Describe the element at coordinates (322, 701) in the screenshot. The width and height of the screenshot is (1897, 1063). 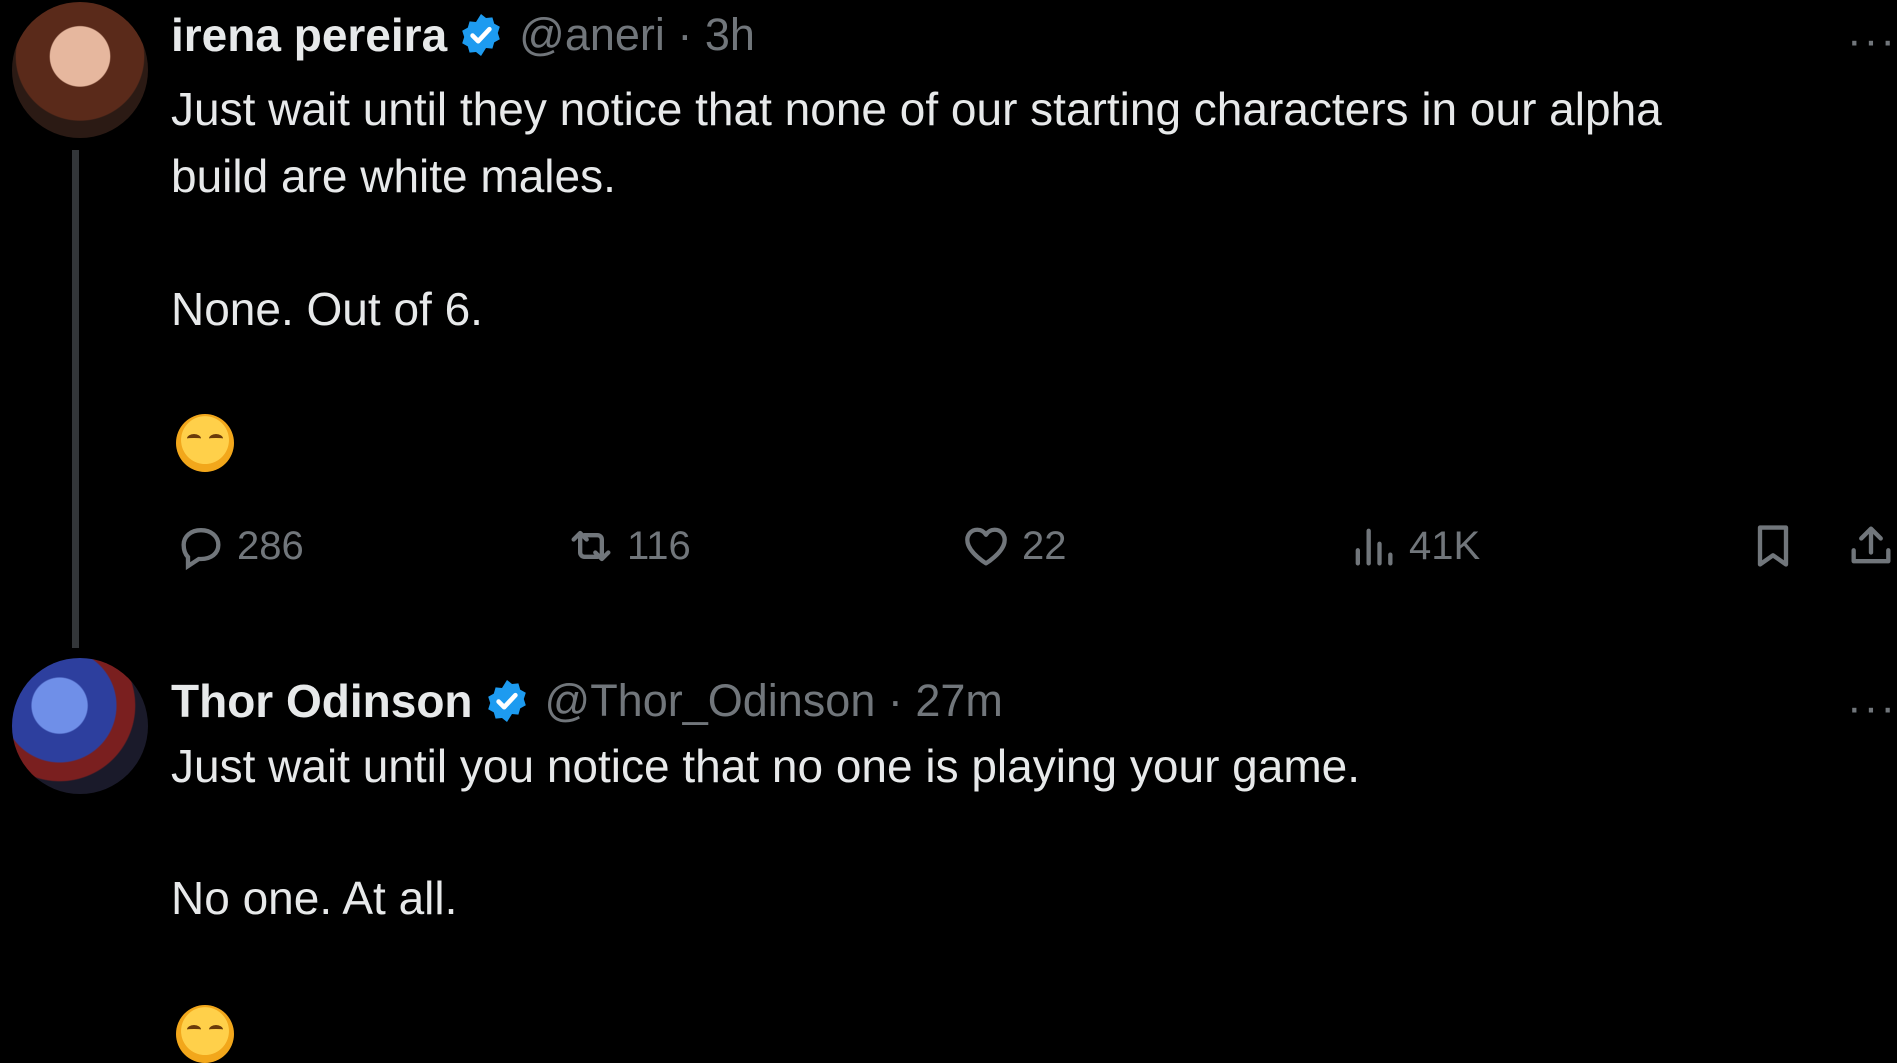
I see `author-name: Thor Odinson` at that location.